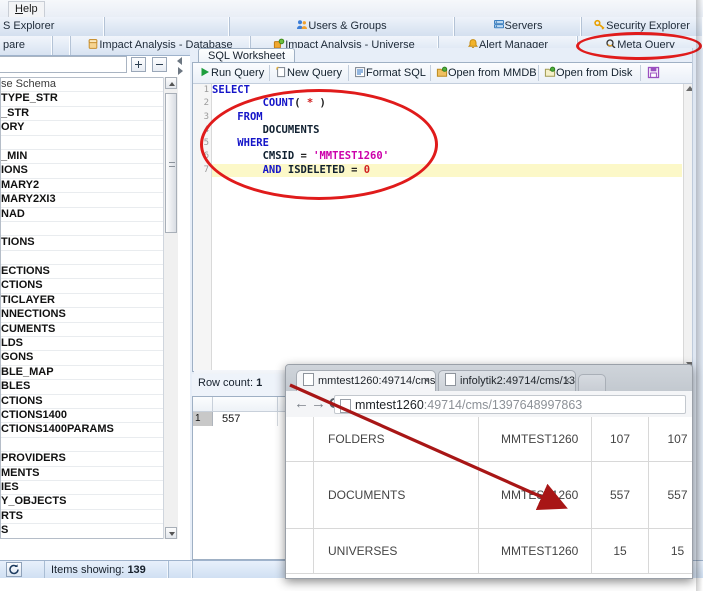 Image resolution: width=703 pixels, height=591 pixels. What do you see at coordinates (89, 171) in the screenshot?
I see `list-item: IONS` at bounding box center [89, 171].